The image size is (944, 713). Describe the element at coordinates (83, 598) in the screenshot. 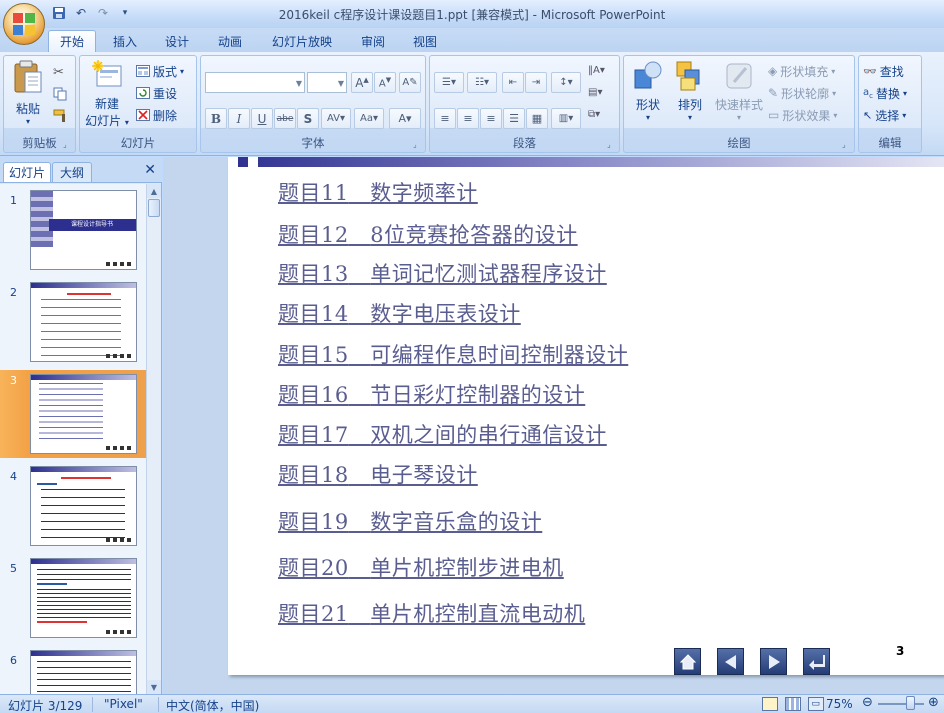

I see `thumb-preview` at that location.